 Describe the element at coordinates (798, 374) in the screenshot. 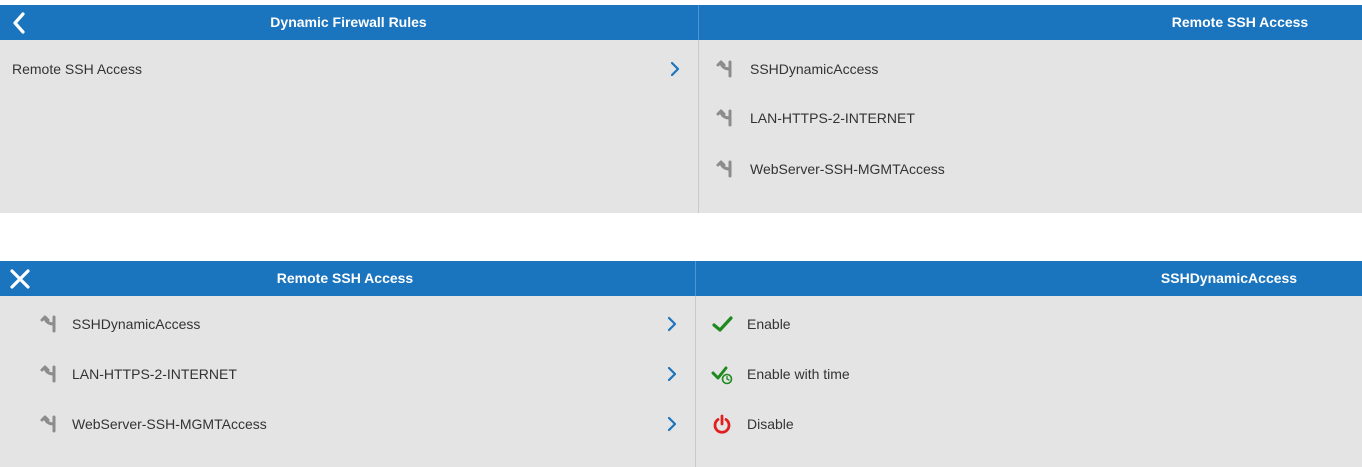

I see `enable-with-time-label: Enable with time` at that location.